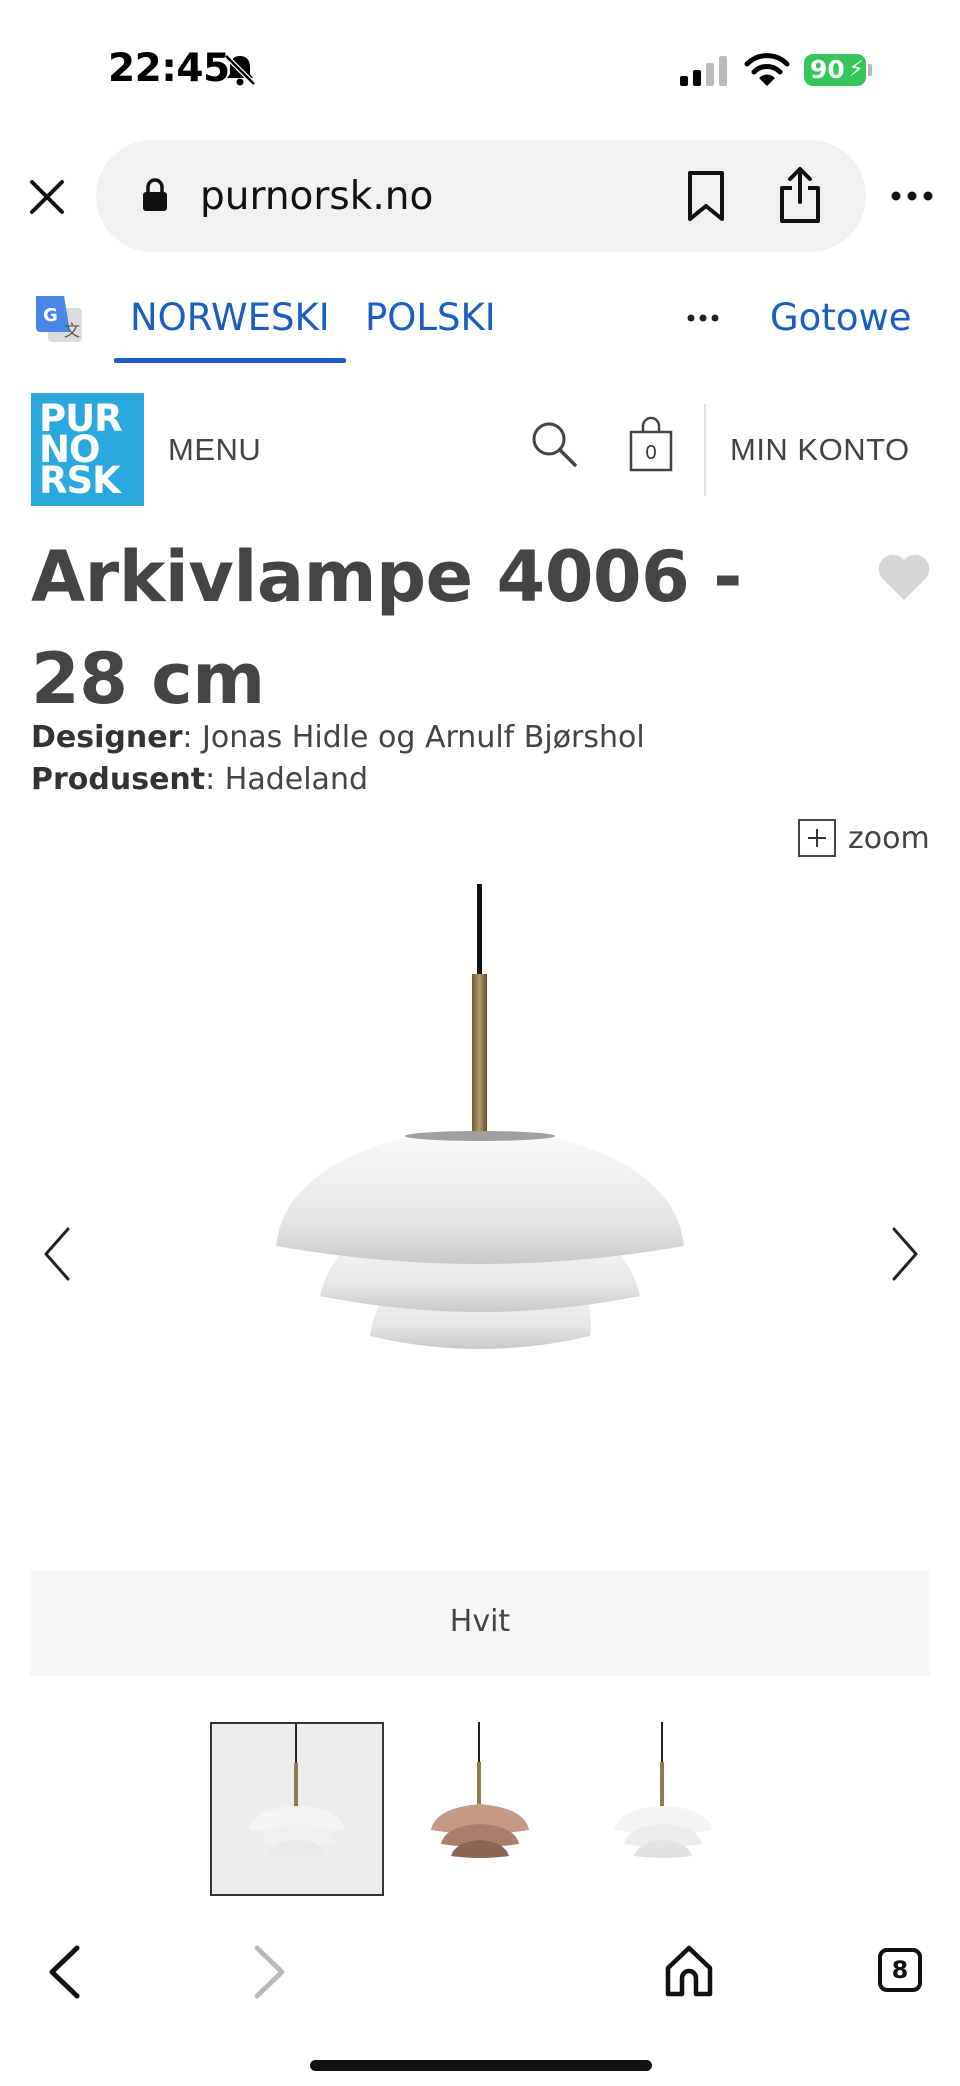  I want to click on url-text: purnorsk.no, so click(317, 196).